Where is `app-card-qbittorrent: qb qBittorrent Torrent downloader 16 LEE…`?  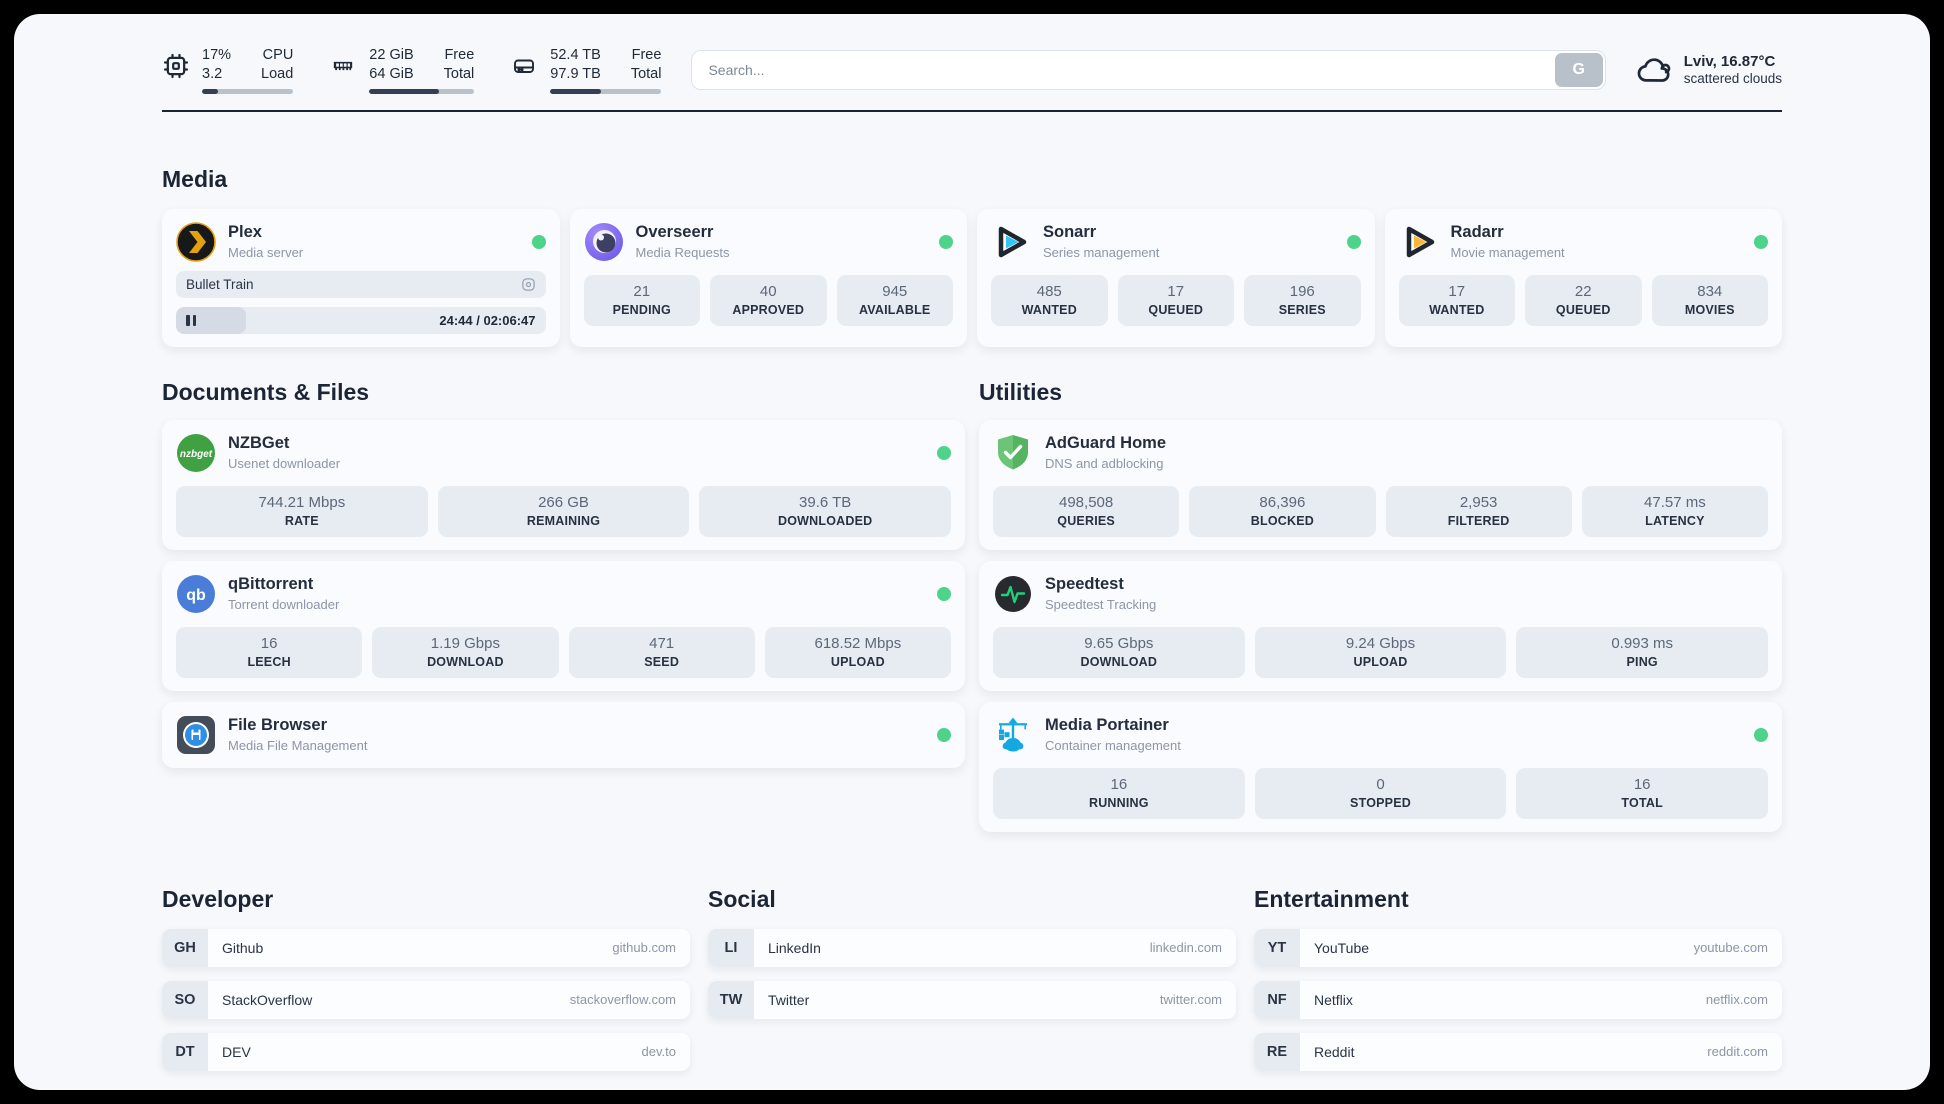 app-card-qbittorrent: qb qBittorrent Torrent downloader 16 LEE… is located at coordinates (563, 625).